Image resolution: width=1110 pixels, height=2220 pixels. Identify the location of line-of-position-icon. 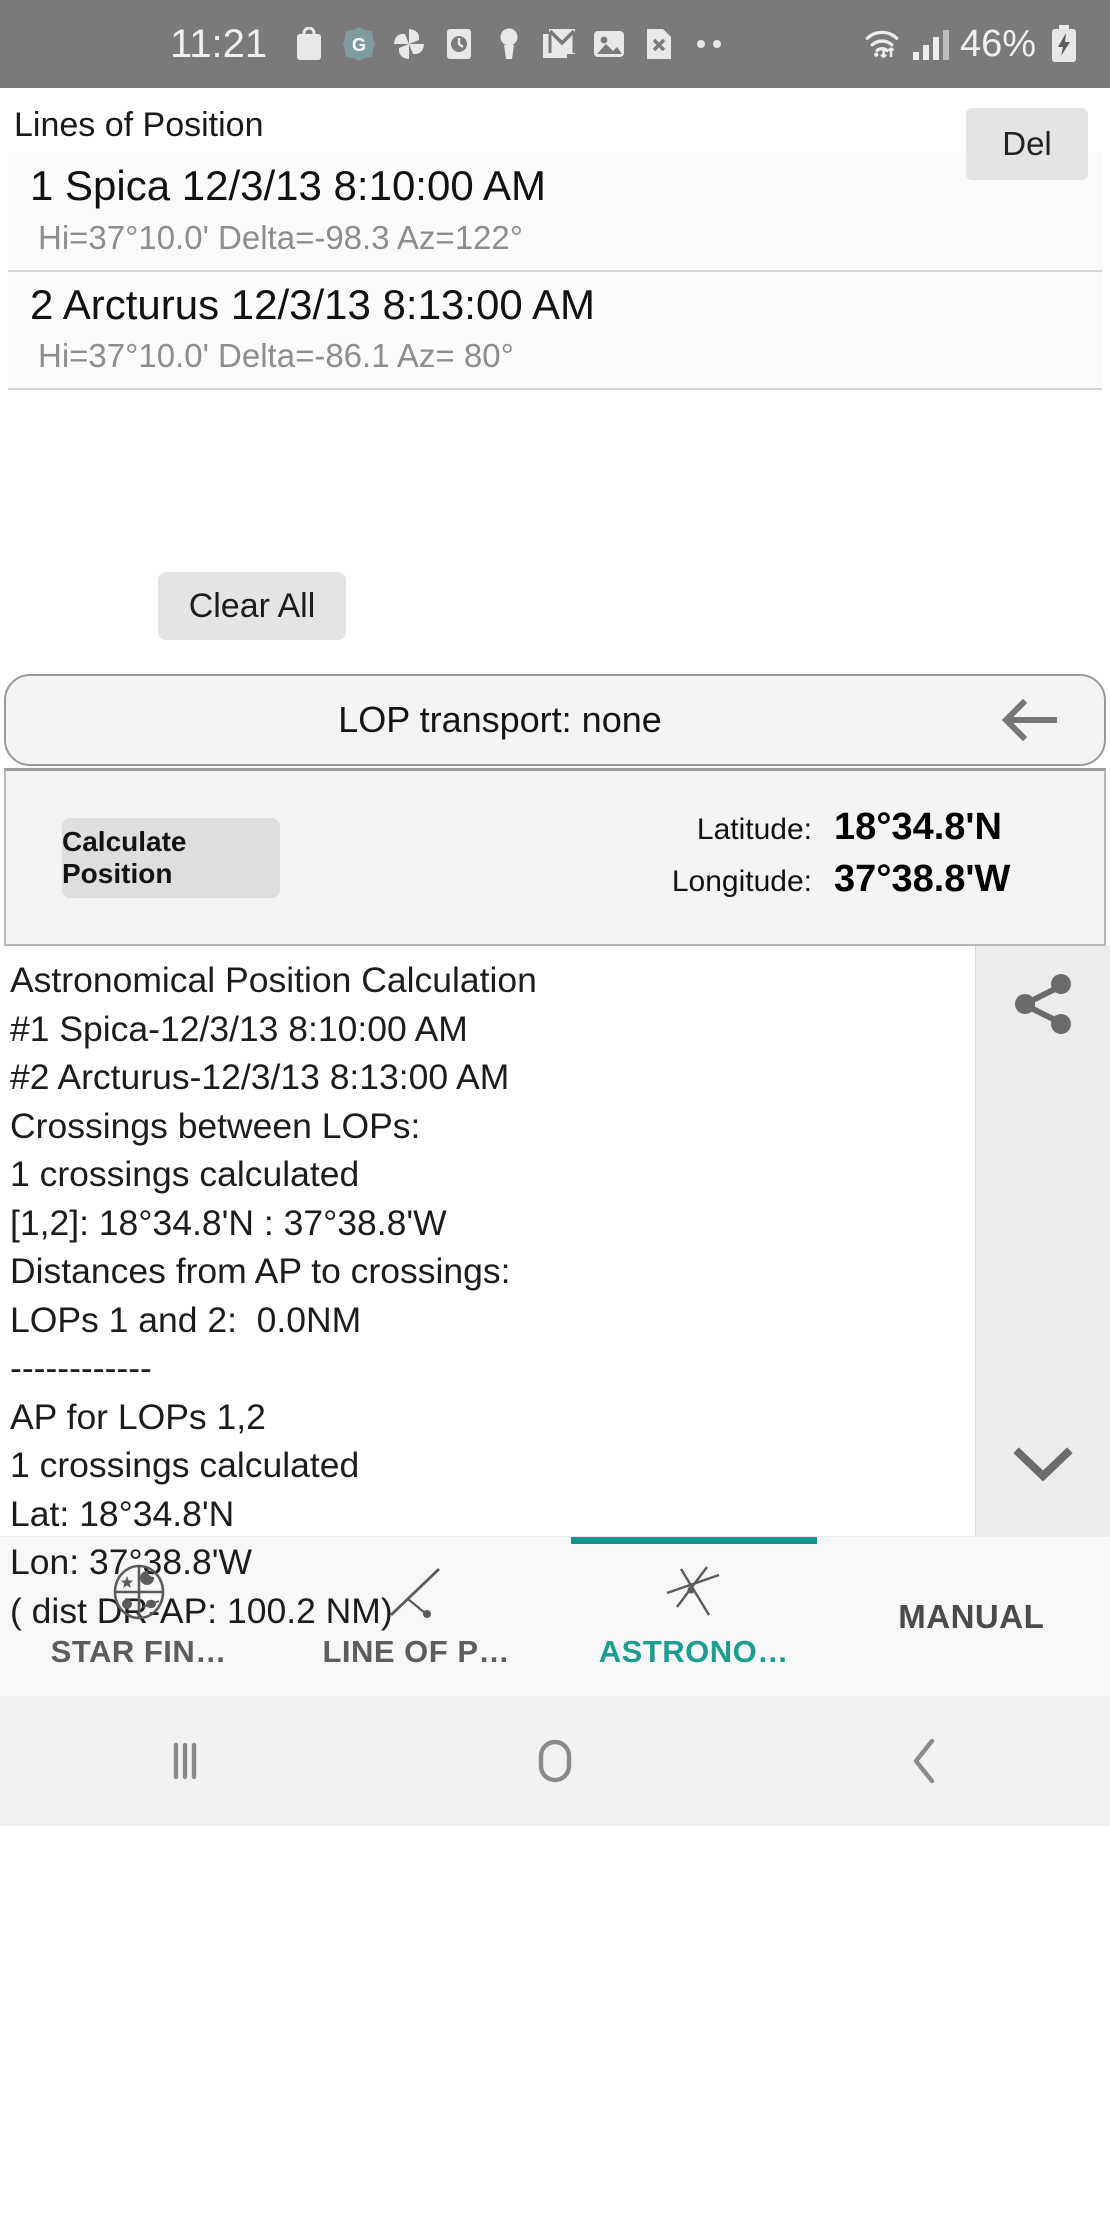
(416, 1592).